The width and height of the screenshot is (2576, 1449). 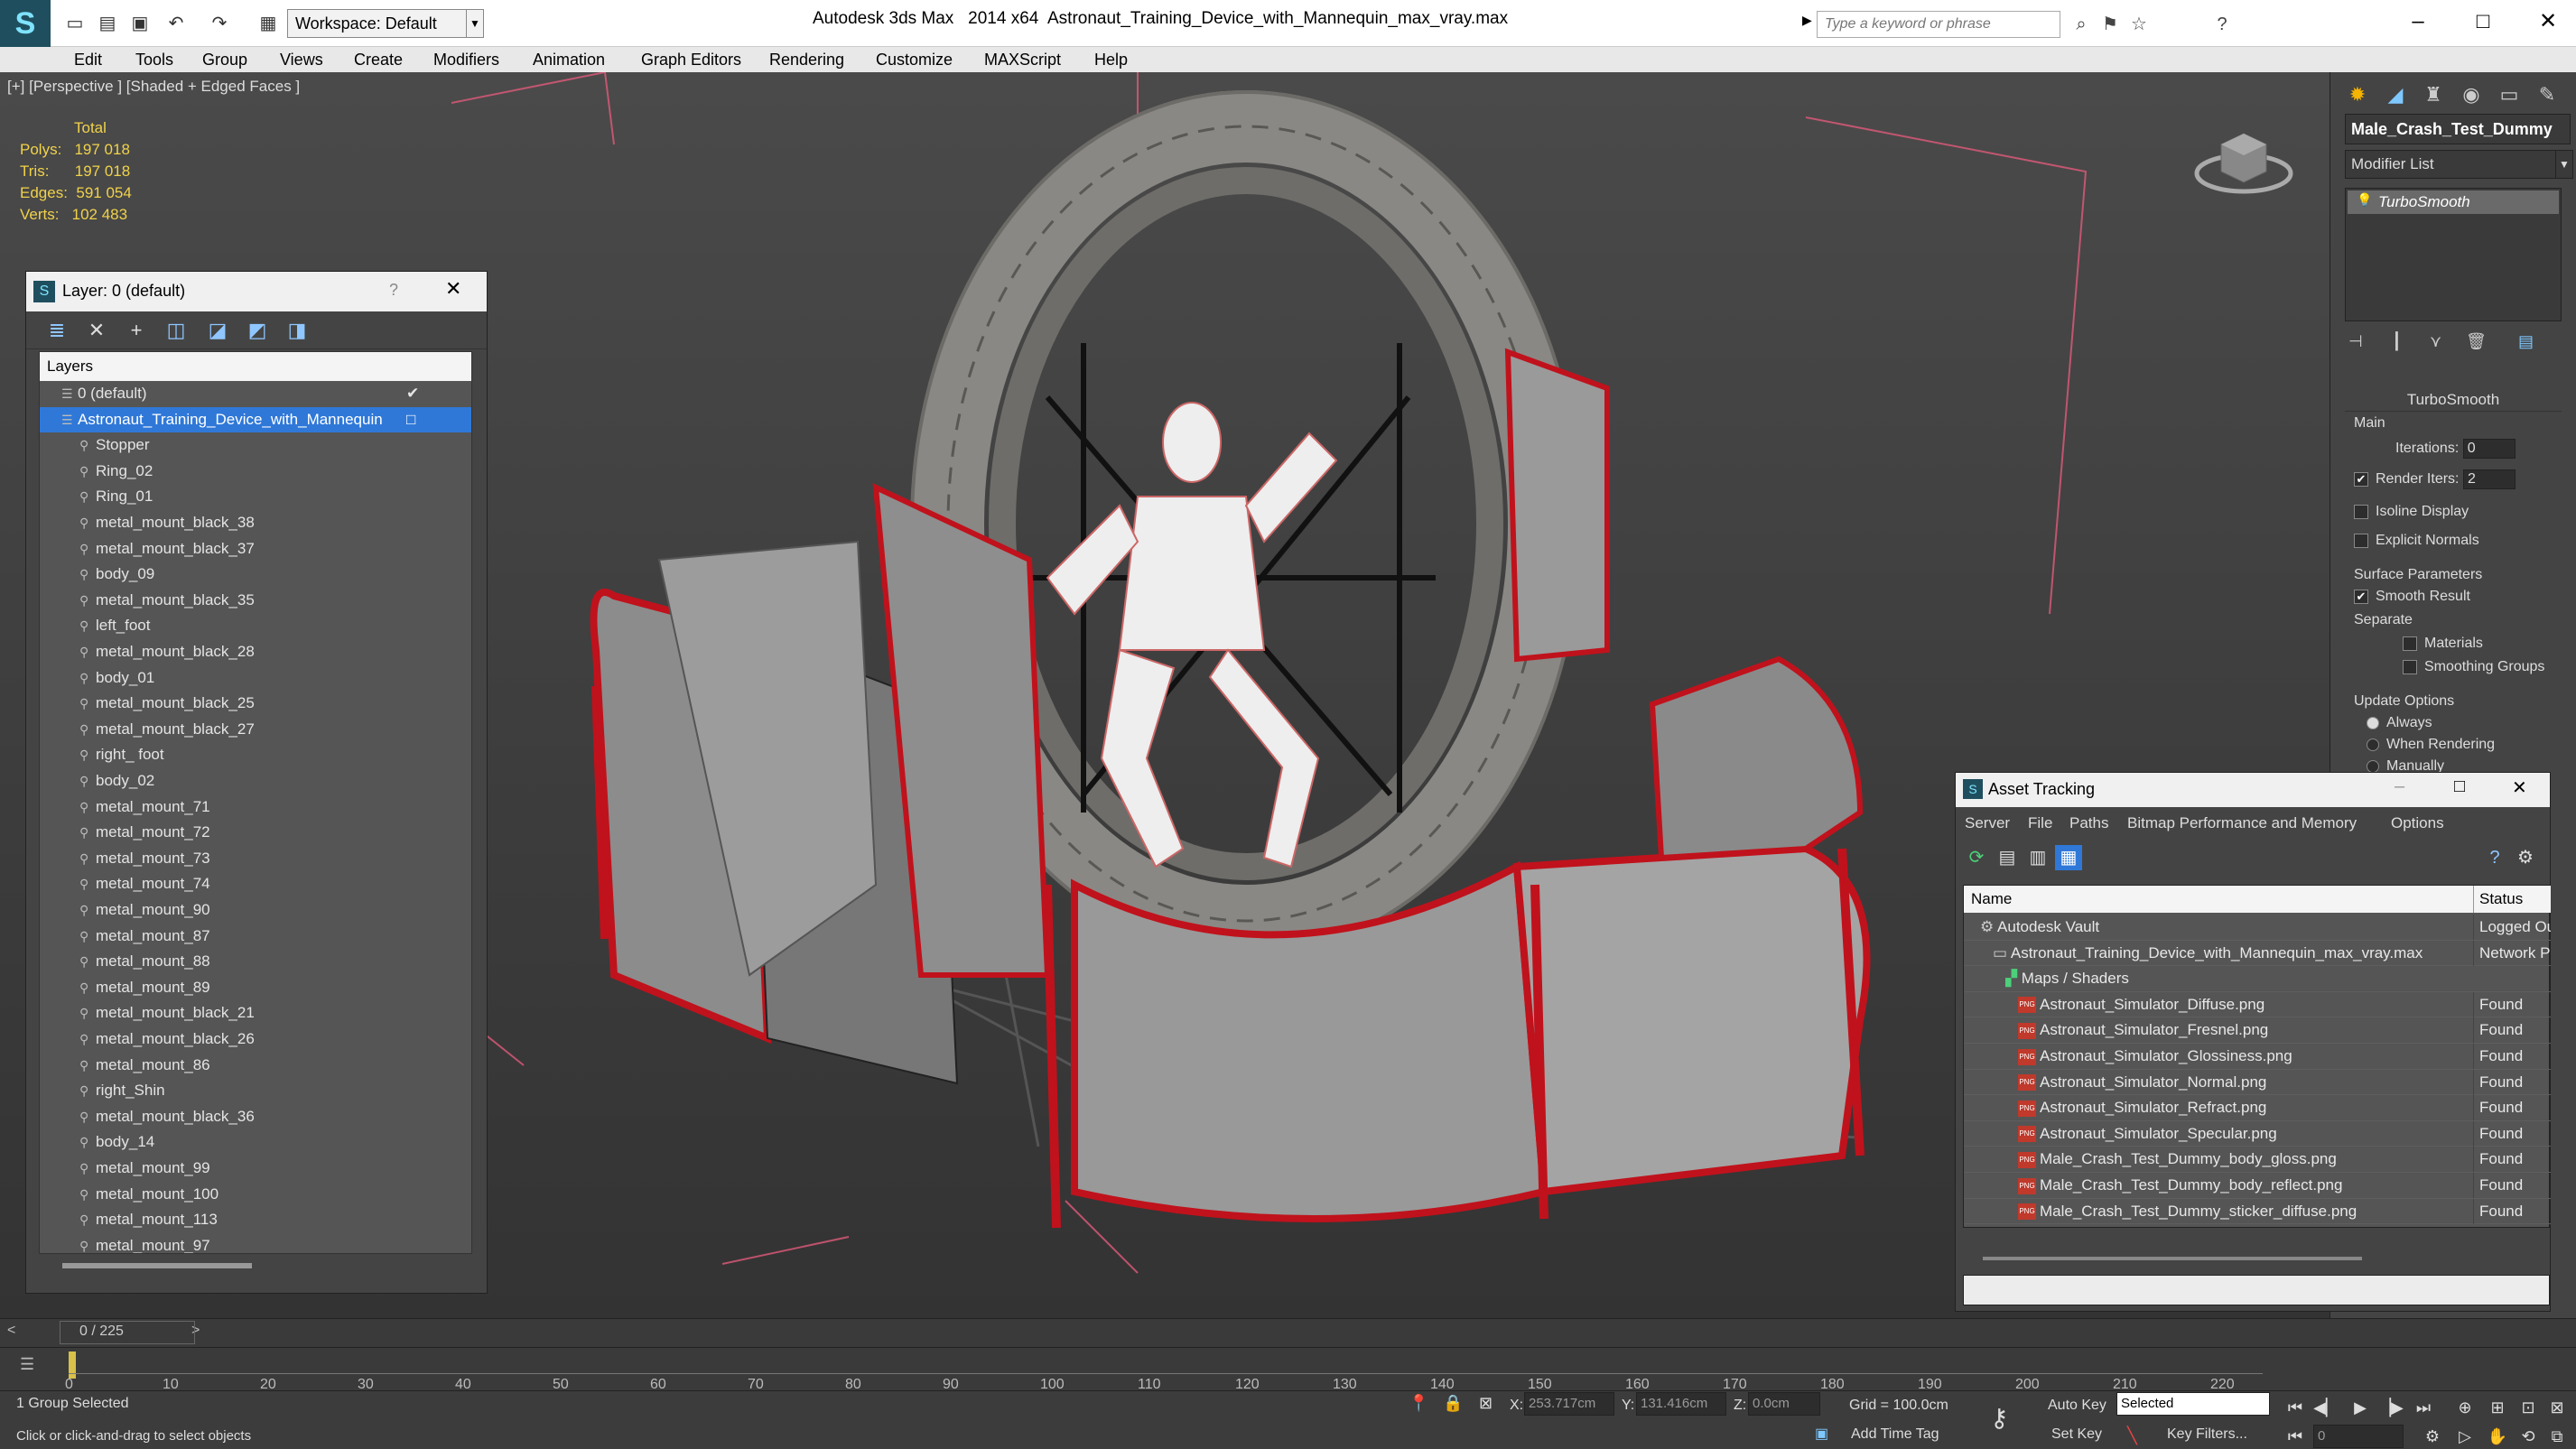 What do you see at coordinates (224, 60) in the screenshot?
I see `menu-group: Group` at bounding box center [224, 60].